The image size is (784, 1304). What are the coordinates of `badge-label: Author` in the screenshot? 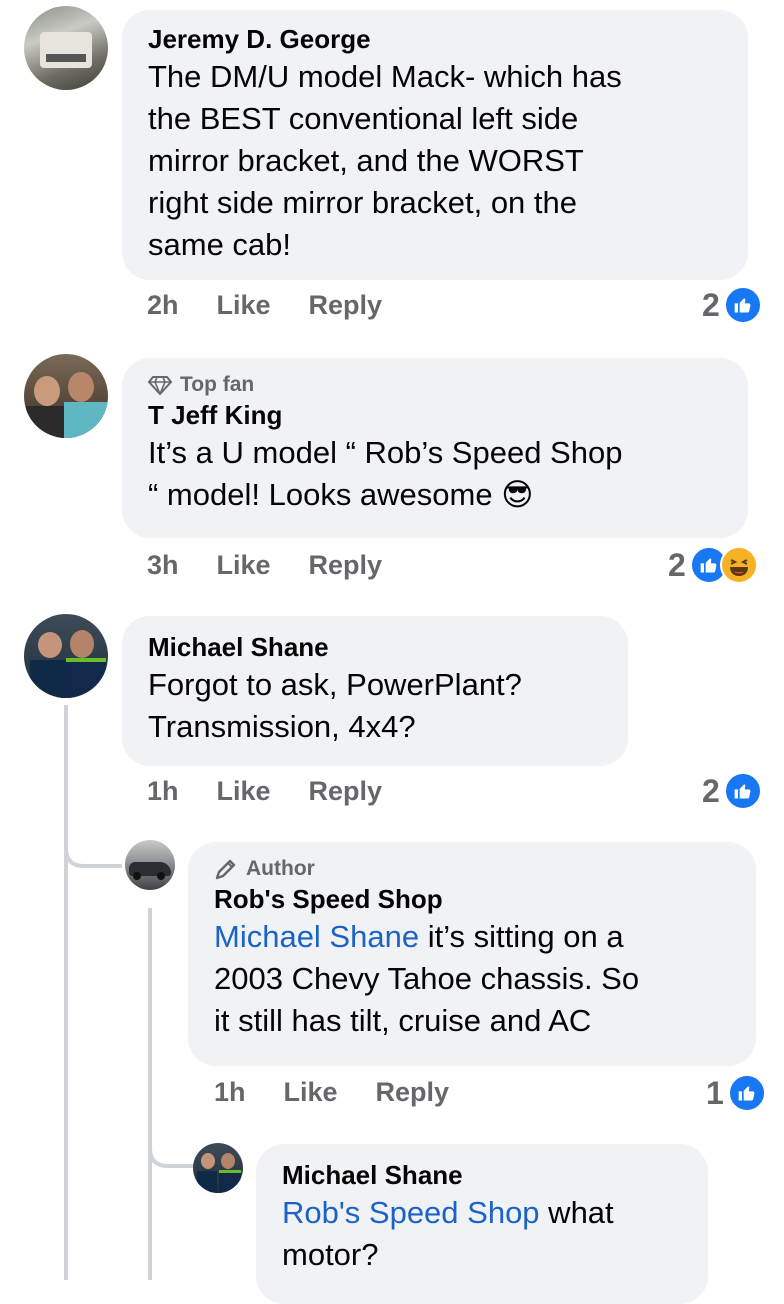 It's located at (280, 868).